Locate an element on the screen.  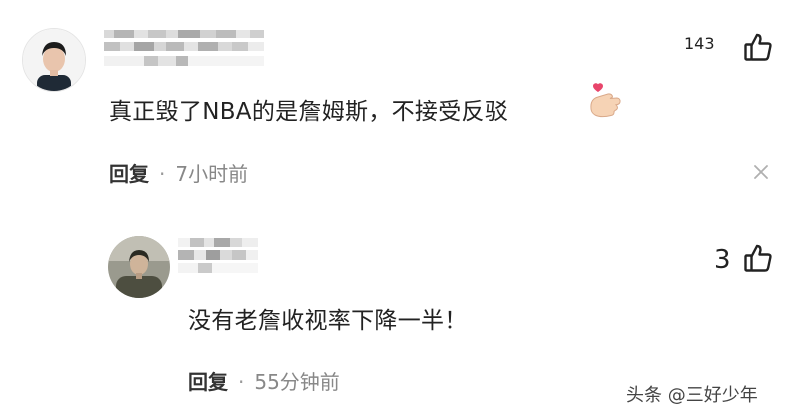
comment-meta: 回复 · 55分钟前 is located at coordinates (264, 380).